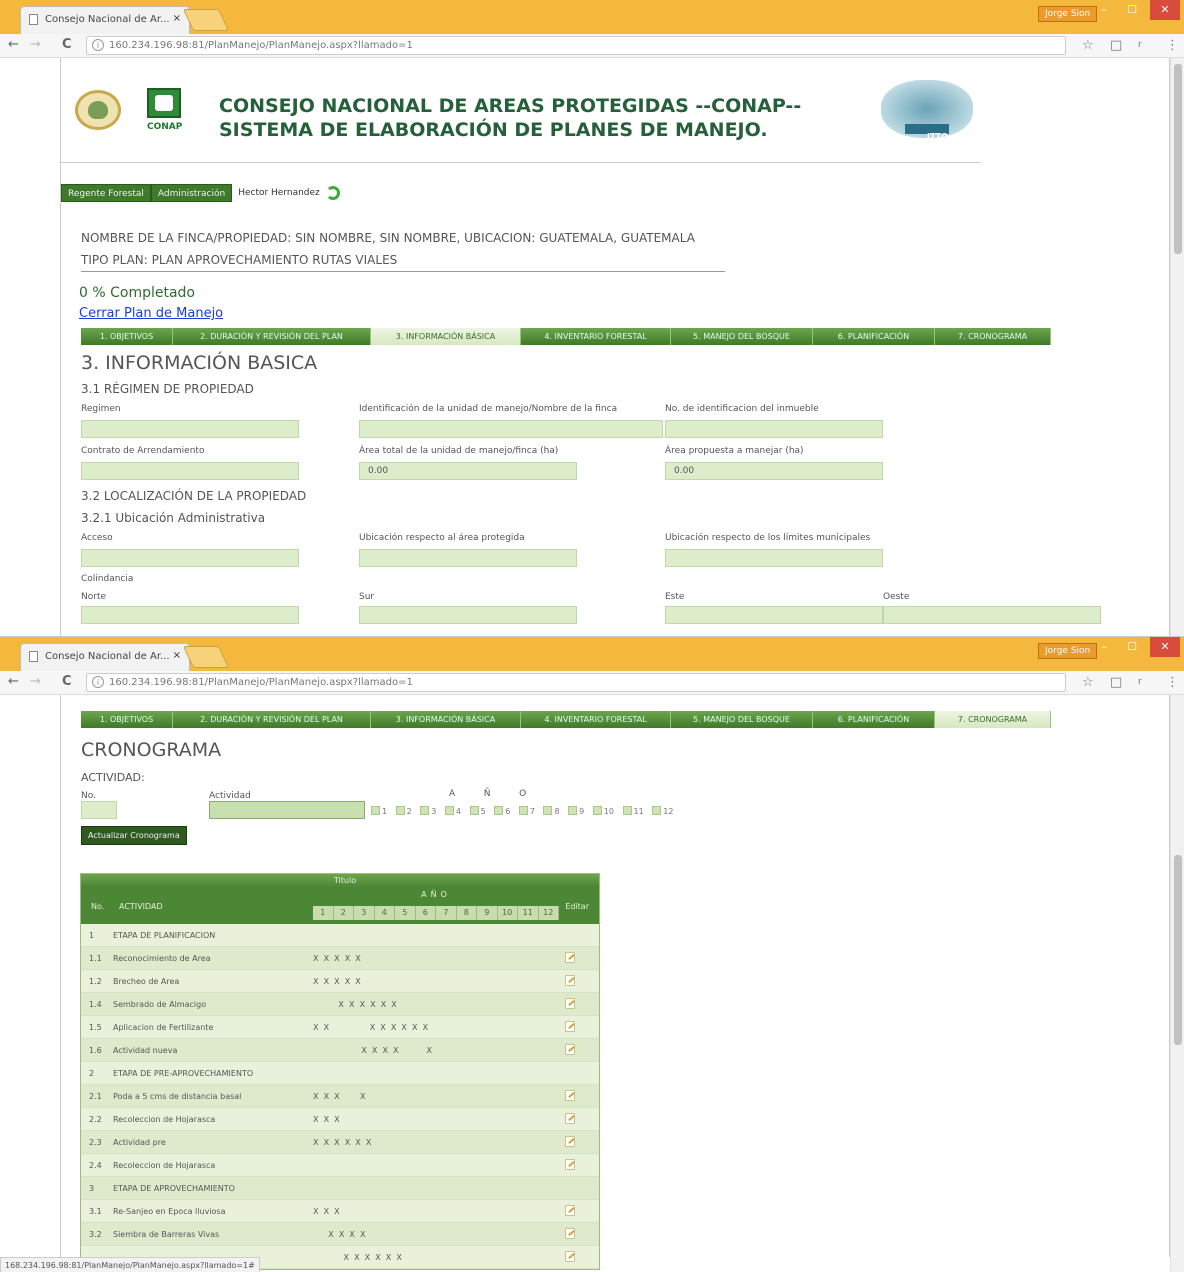 The height and width of the screenshot is (1272, 1184). Describe the element at coordinates (99, 810) in the screenshot. I see `no-field` at that location.